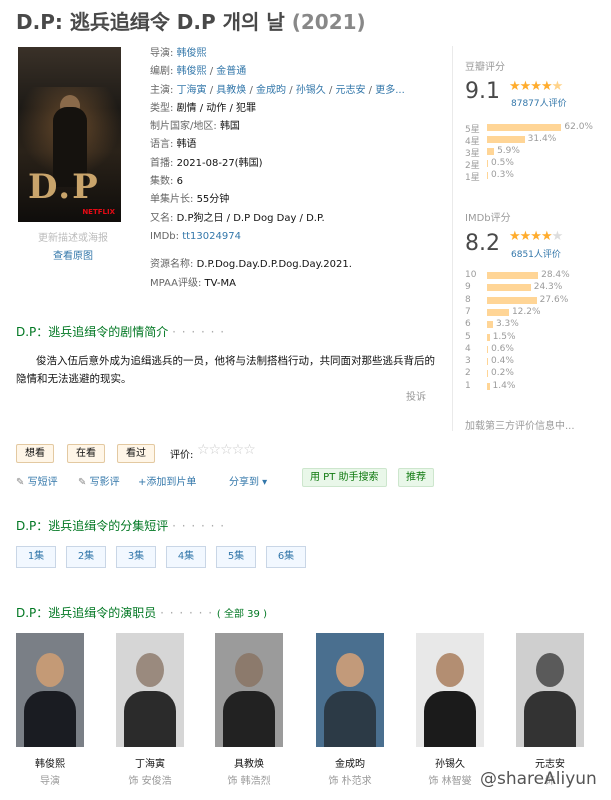 This screenshot has width=611, height=800. I want to click on all-cast-link: ( 全部 39 ), so click(242, 614).